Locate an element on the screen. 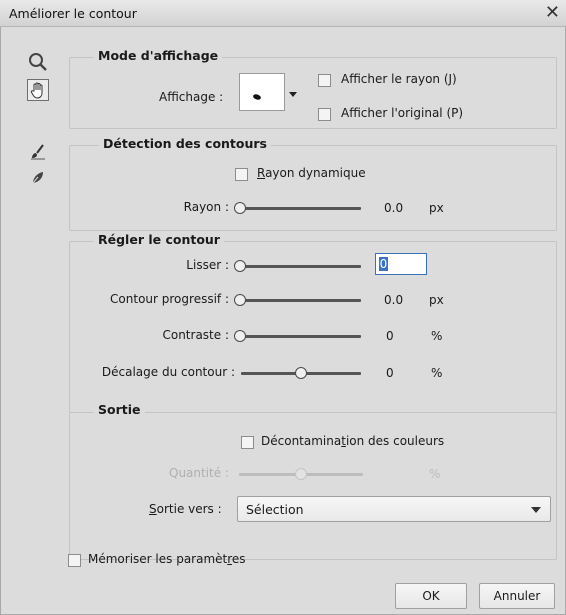 The width and height of the screenshot is (566, 615). refine-radius-tool-button is located at coordinates (38, 152).